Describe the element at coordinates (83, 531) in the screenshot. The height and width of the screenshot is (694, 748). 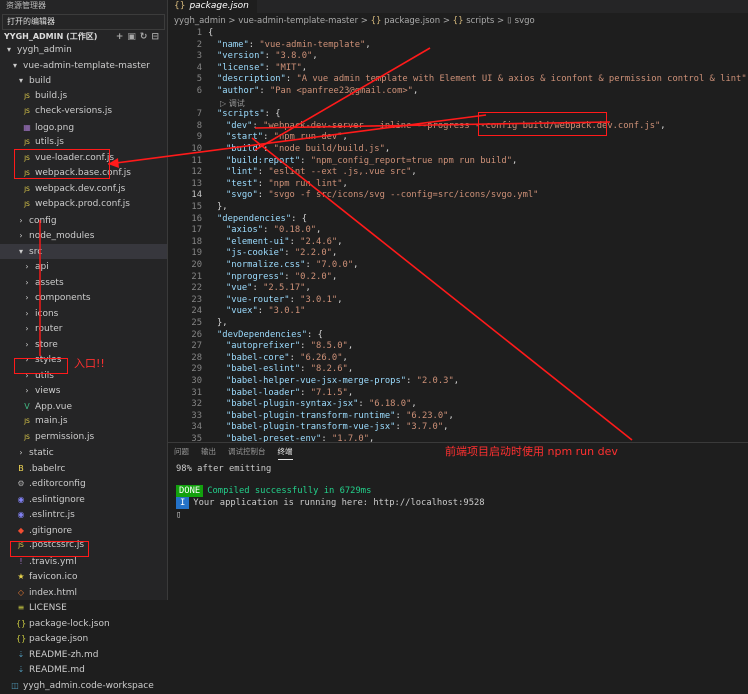
I see `tree-item: ◆ .gitignore` at that location.